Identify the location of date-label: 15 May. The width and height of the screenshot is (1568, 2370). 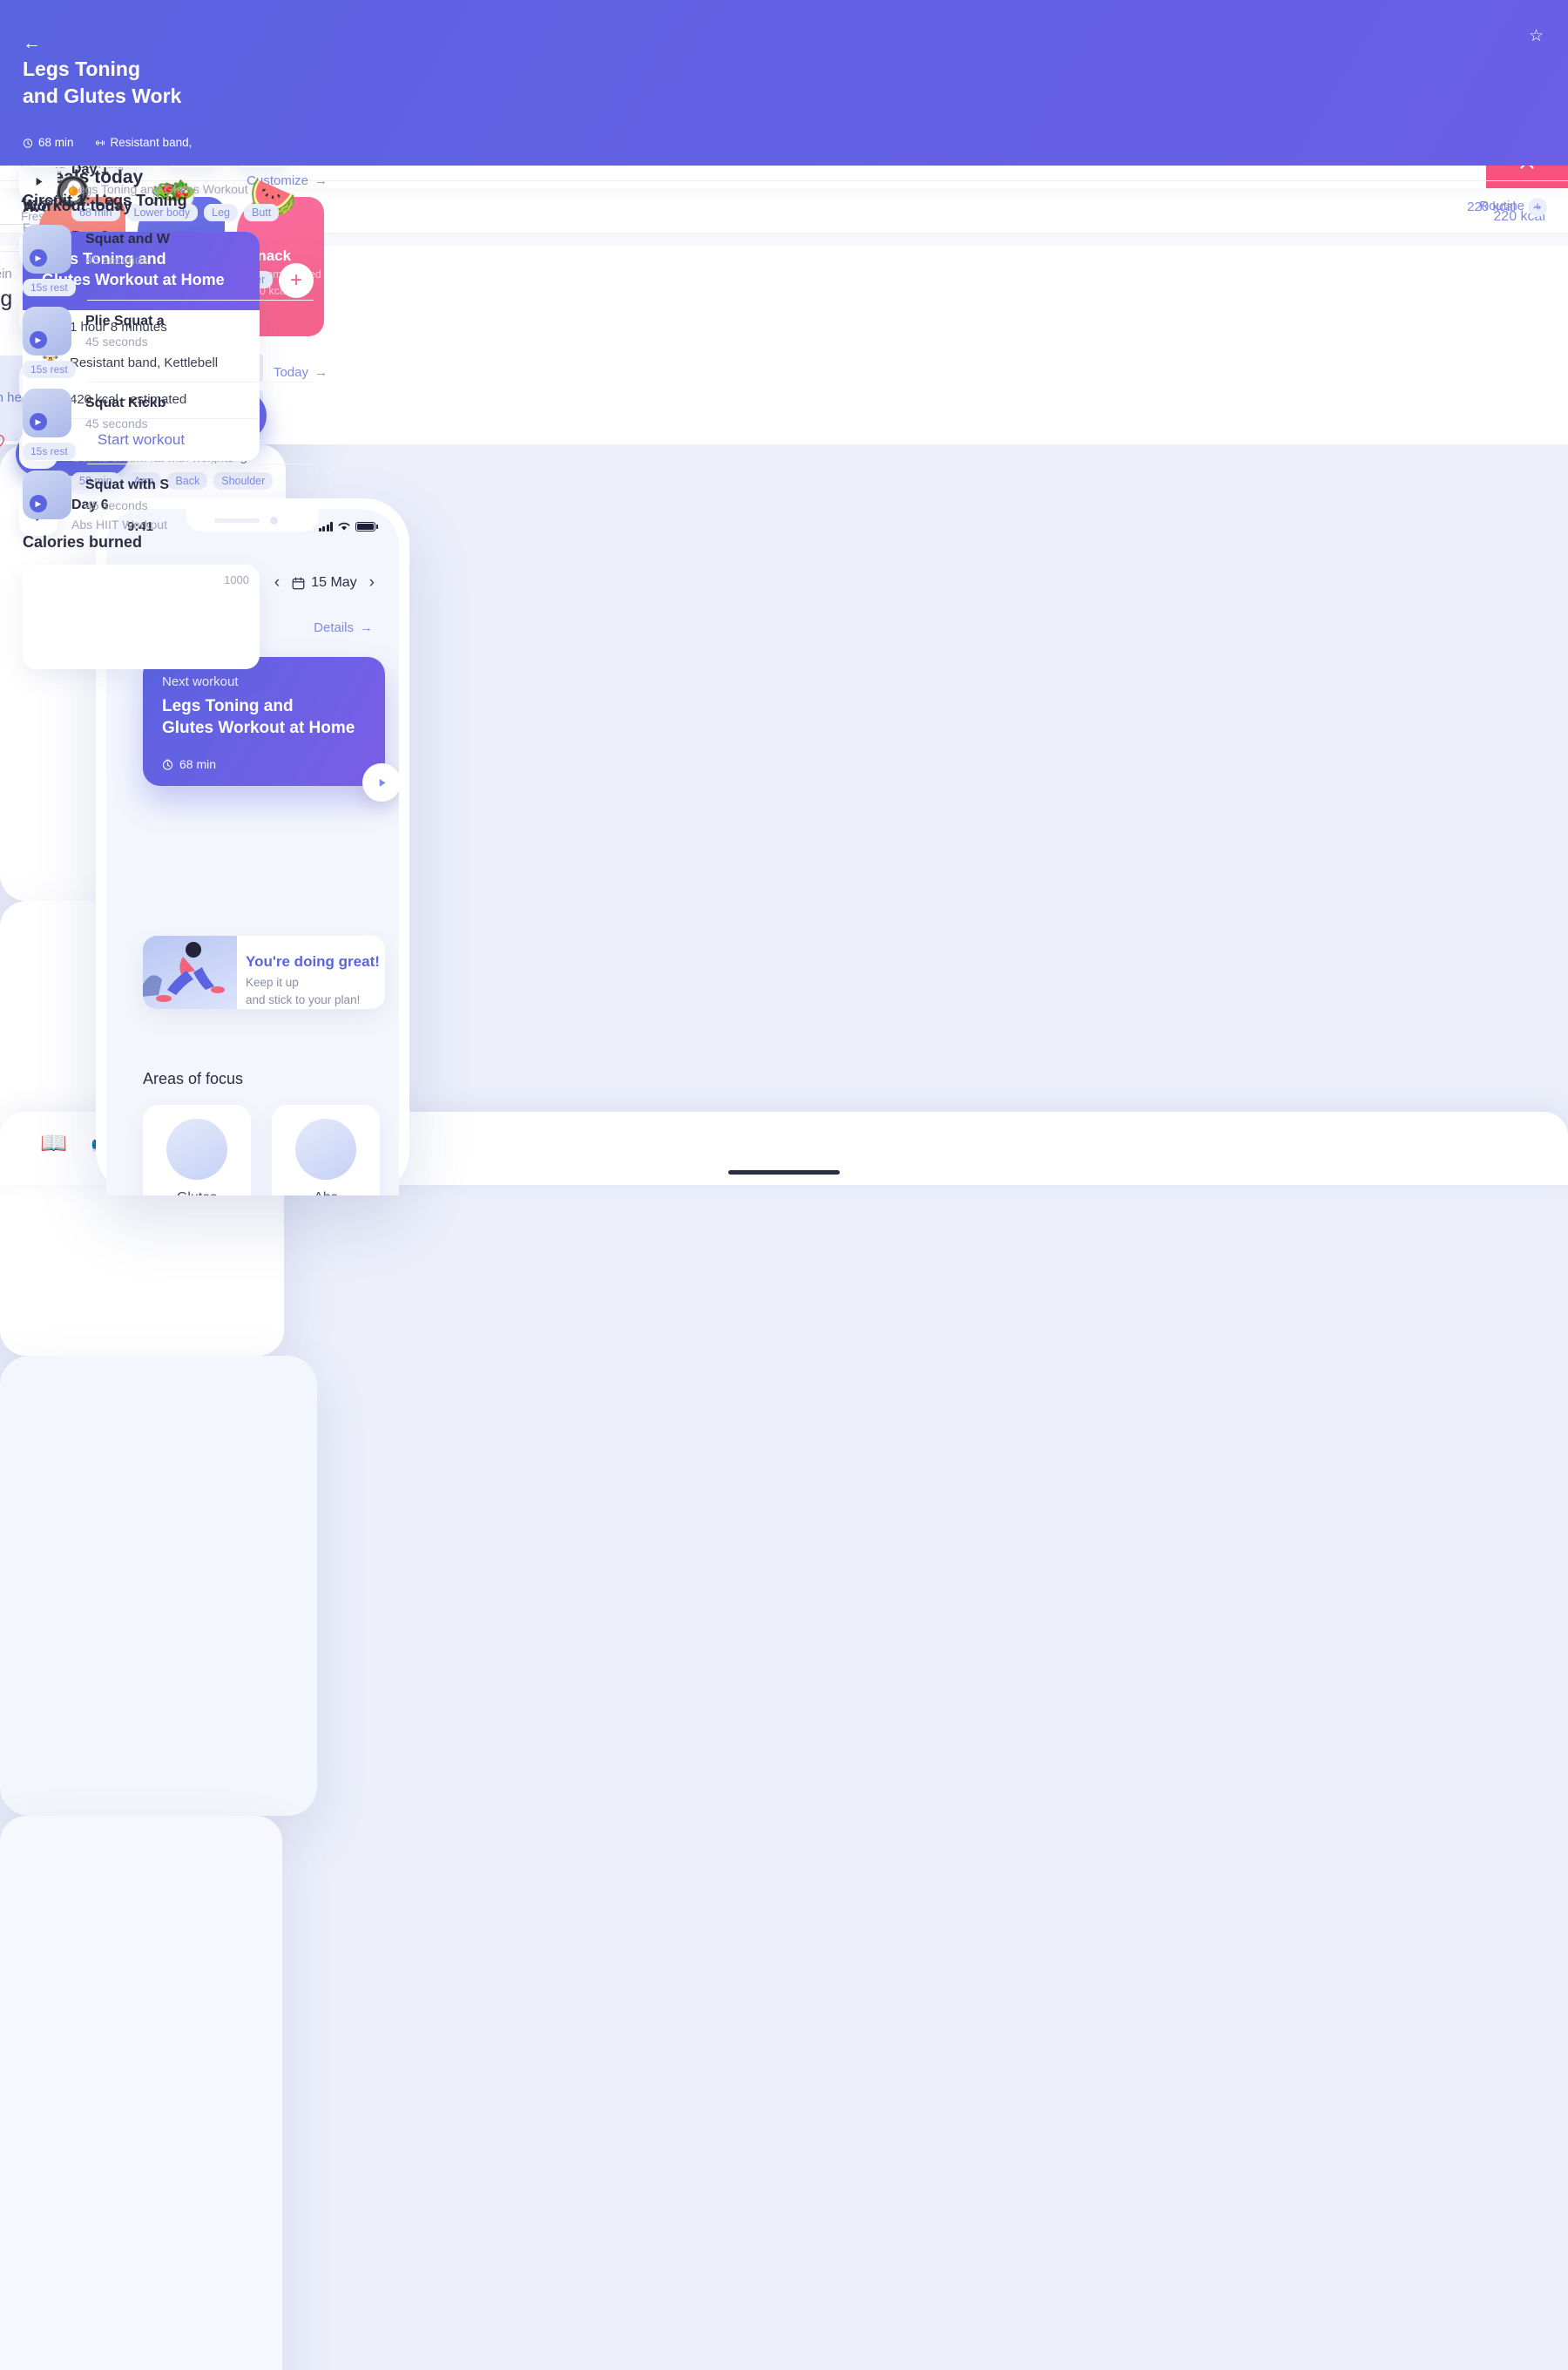
(334, 582).